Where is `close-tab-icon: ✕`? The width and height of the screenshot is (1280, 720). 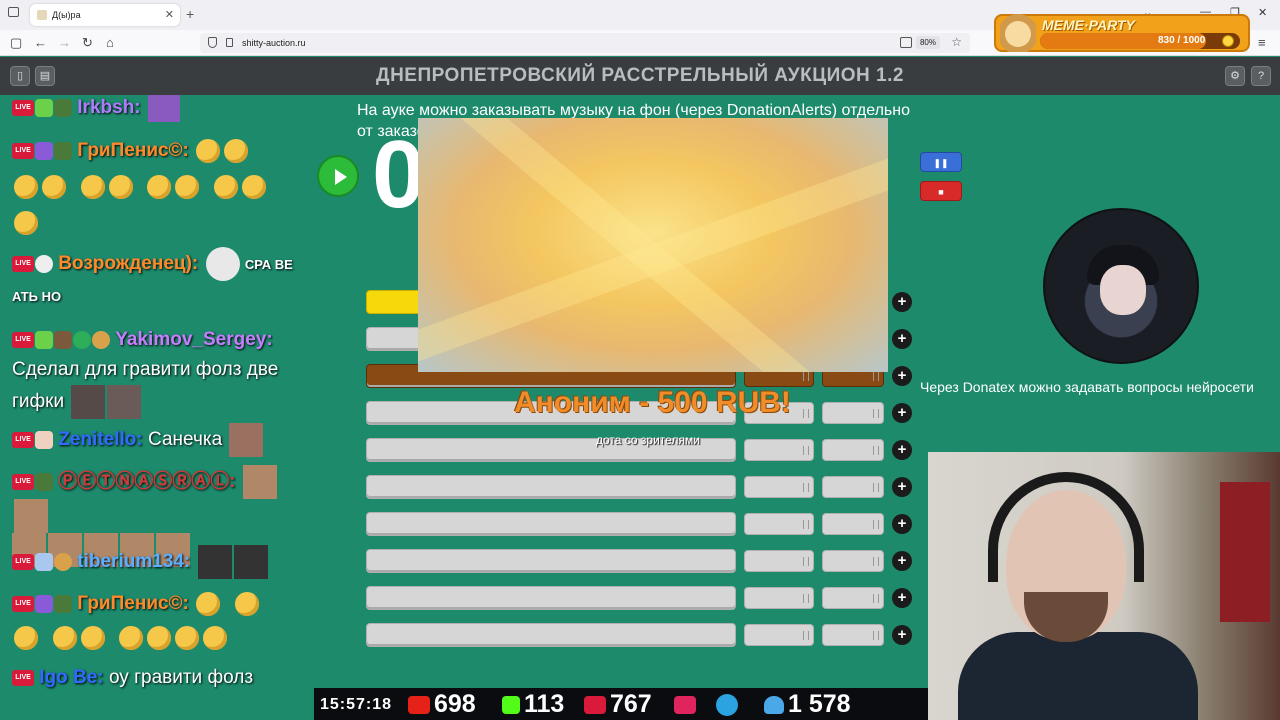
close-tab-icon: ✕ is located at coordinates (169, 14).